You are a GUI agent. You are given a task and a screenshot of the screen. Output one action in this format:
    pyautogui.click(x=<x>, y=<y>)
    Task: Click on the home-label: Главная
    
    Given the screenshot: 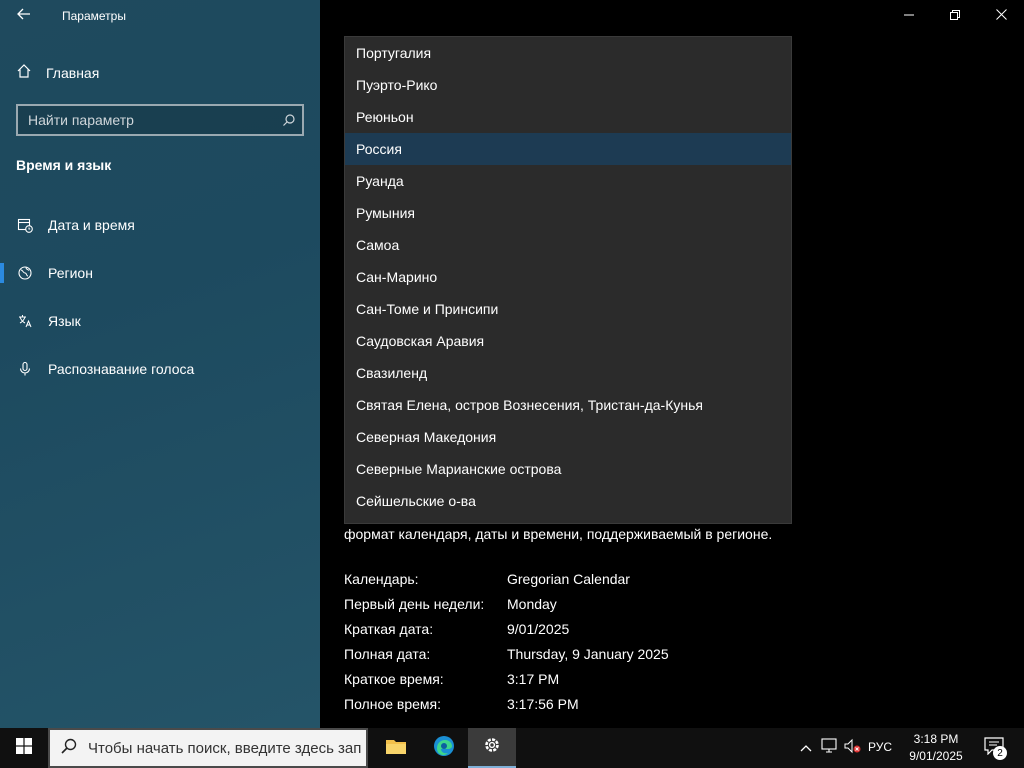 What is the action you would take?
    pyautogui.click(x=73, y=73)
    